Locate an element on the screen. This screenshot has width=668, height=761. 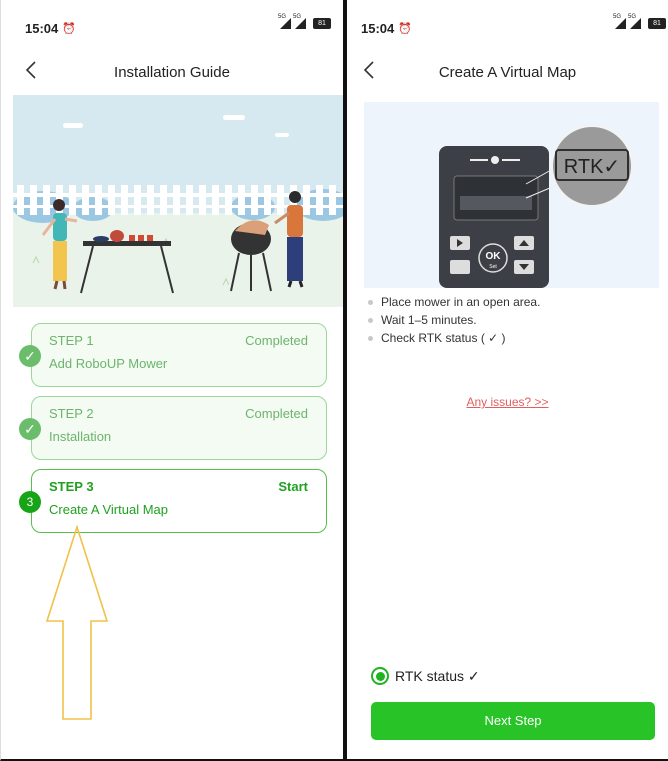
step-number-badge: 3 is located at coordinates (30, 502).